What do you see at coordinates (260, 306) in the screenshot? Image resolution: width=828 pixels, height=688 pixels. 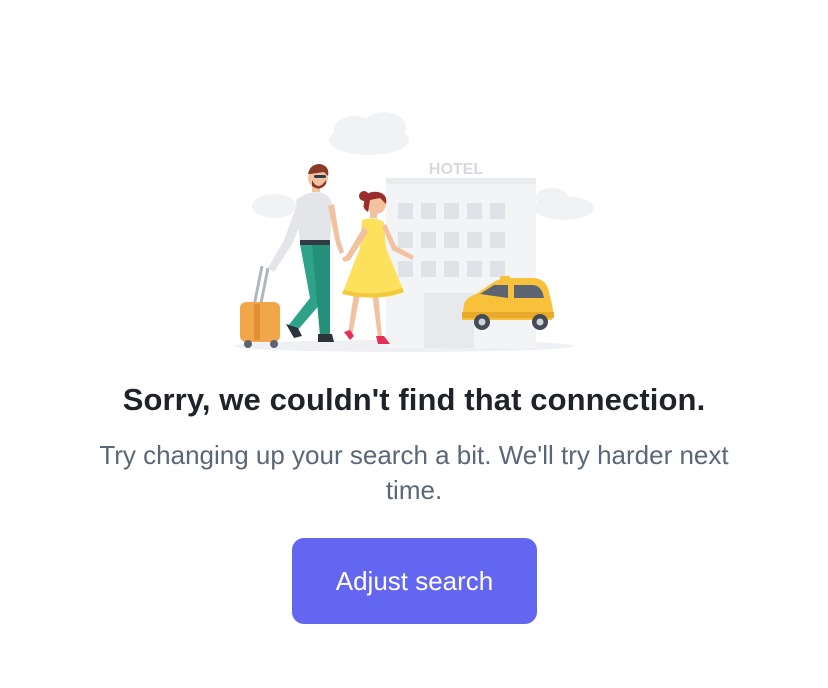 I see `suitcase` at bounding box center [260, 306].